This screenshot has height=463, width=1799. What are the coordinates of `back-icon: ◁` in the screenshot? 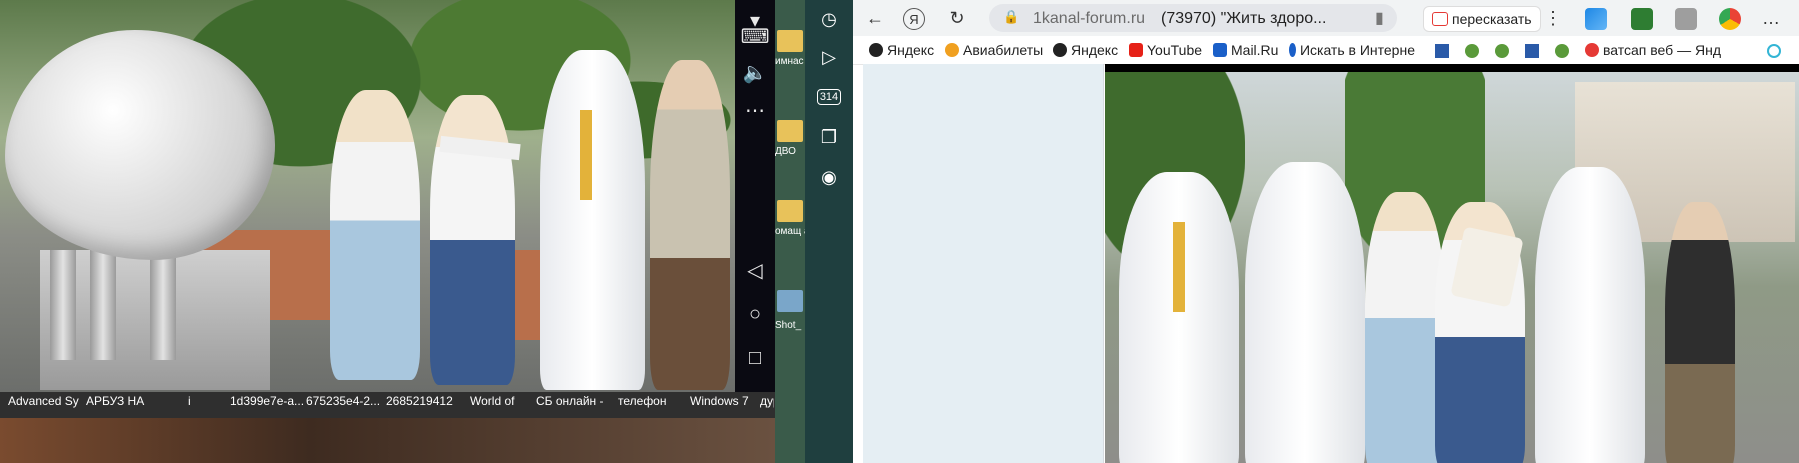 It's located at (755, 270).